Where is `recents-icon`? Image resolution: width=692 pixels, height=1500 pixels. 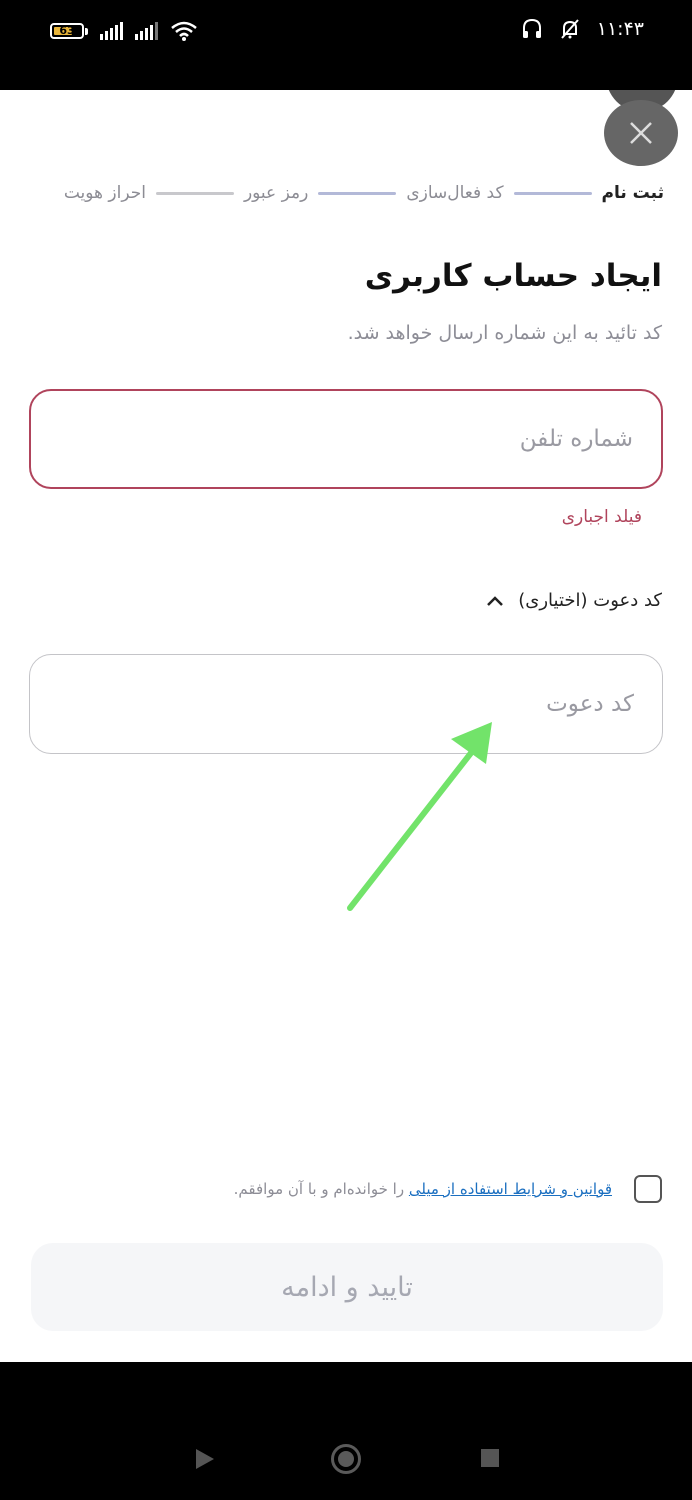
recents-icon is located at coordinates (490, 1458).